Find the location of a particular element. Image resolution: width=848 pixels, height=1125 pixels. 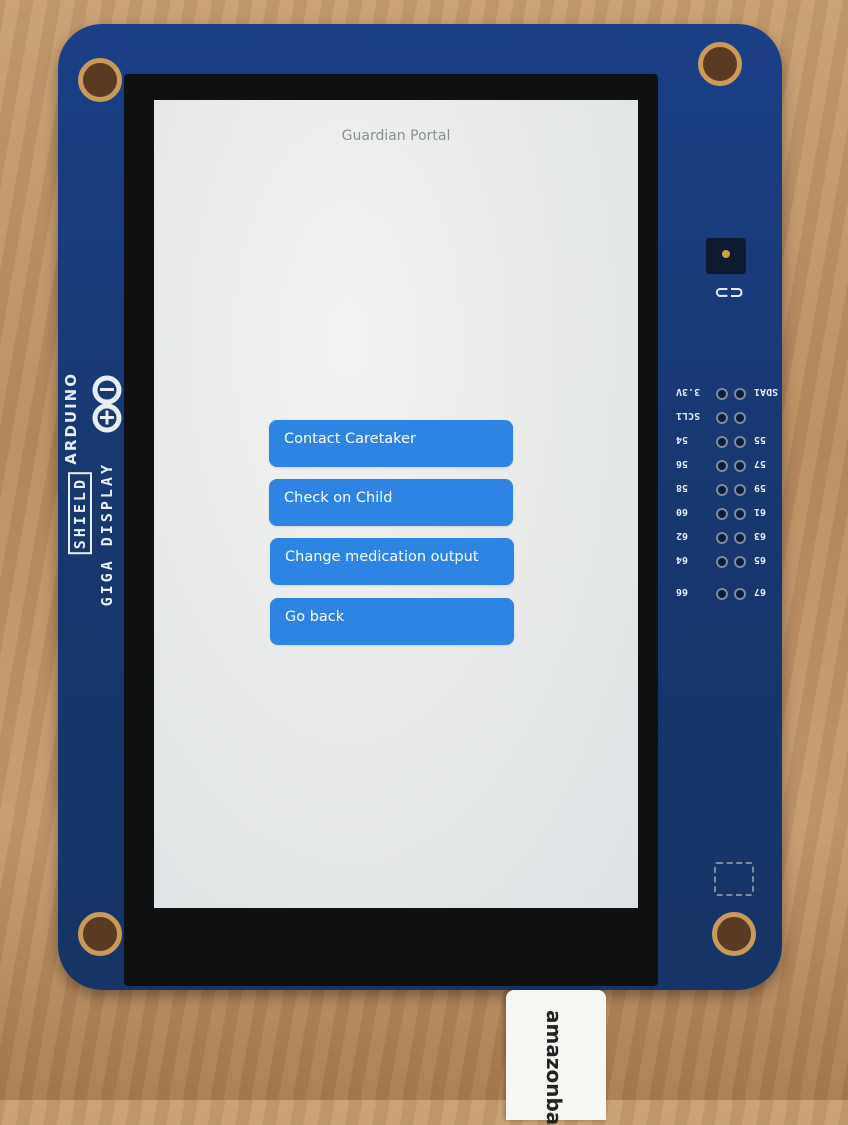

pin-row: 62 63 is located at coordinates (724, 538).